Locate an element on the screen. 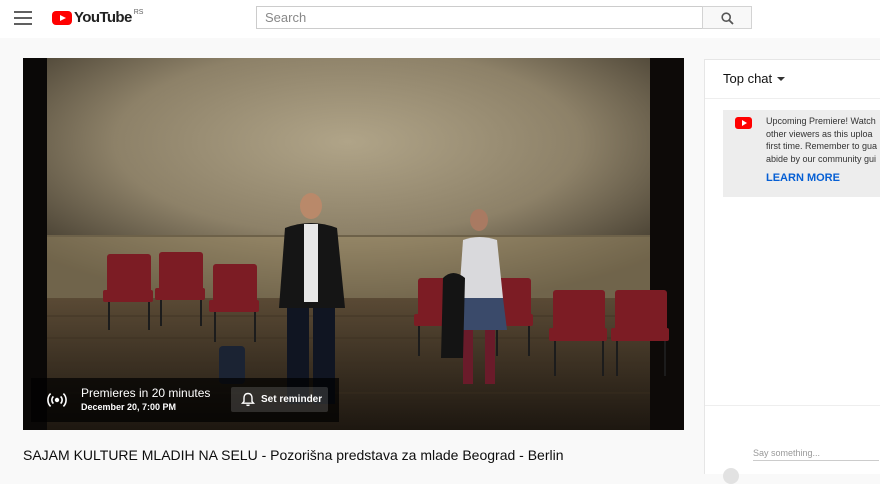  youtube-logo-icon is located at coordinates (62, 18).